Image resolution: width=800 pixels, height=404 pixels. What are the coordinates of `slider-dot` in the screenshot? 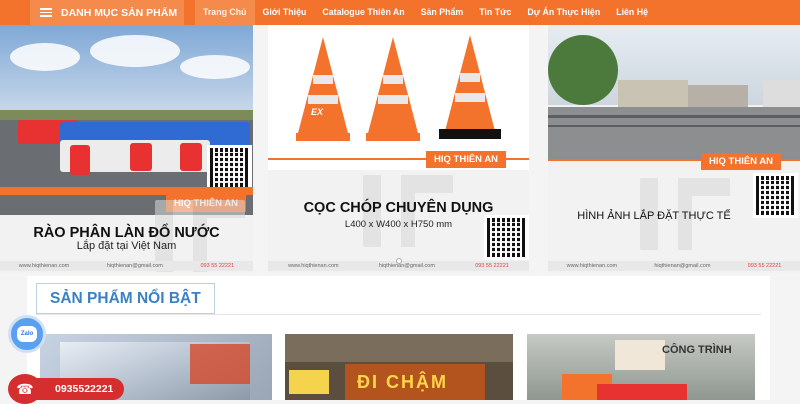 It's located at (399, 261).